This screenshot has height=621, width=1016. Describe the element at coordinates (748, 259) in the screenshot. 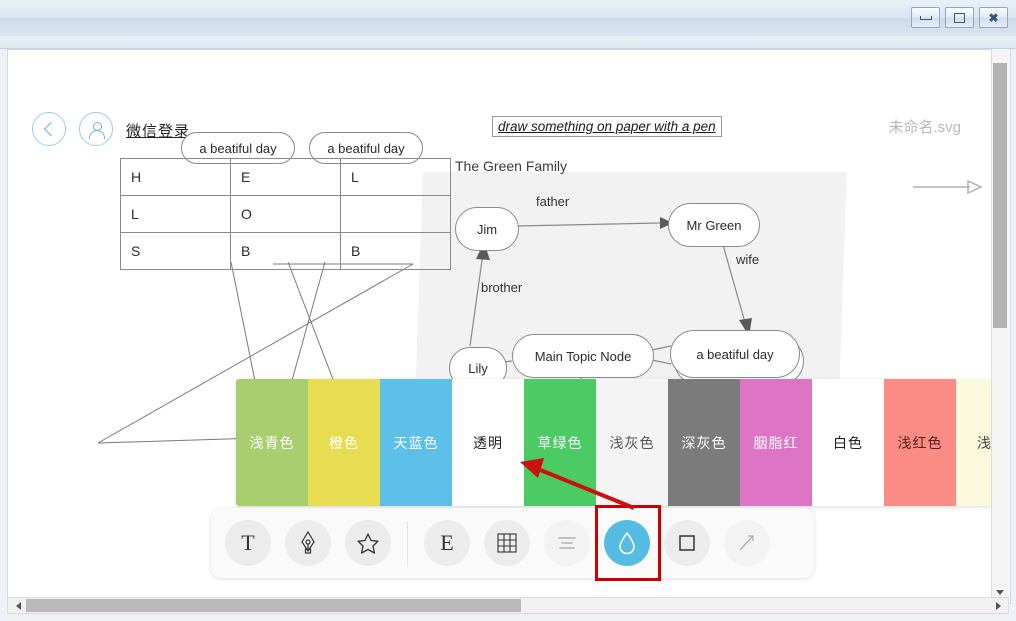

I see `edge-label-wife: wife` at that location.